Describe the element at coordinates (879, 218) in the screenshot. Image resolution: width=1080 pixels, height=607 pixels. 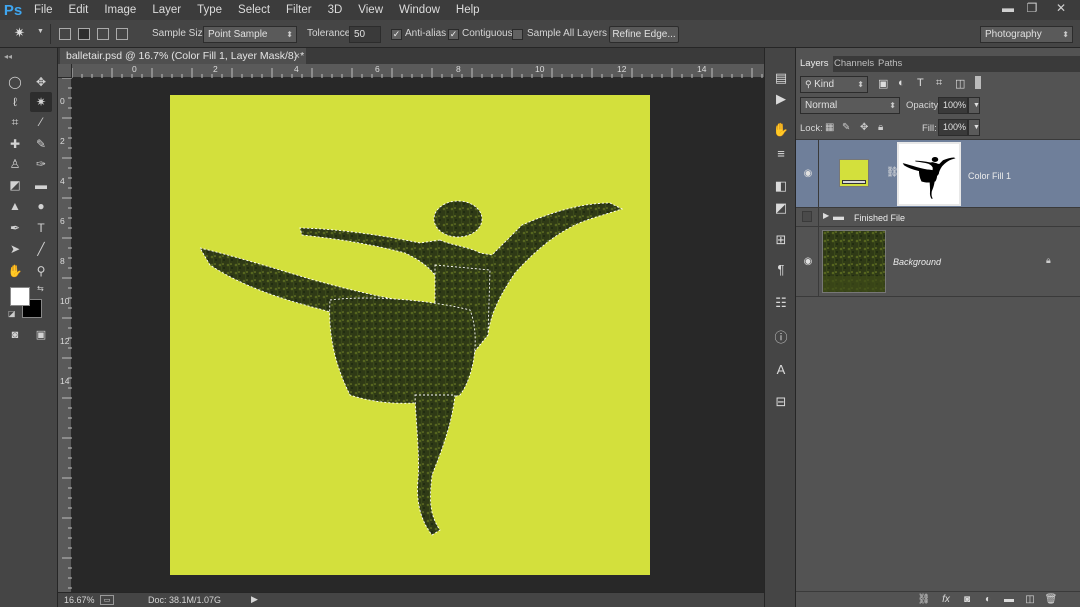
I see `layer-name: Finished File` at that location.